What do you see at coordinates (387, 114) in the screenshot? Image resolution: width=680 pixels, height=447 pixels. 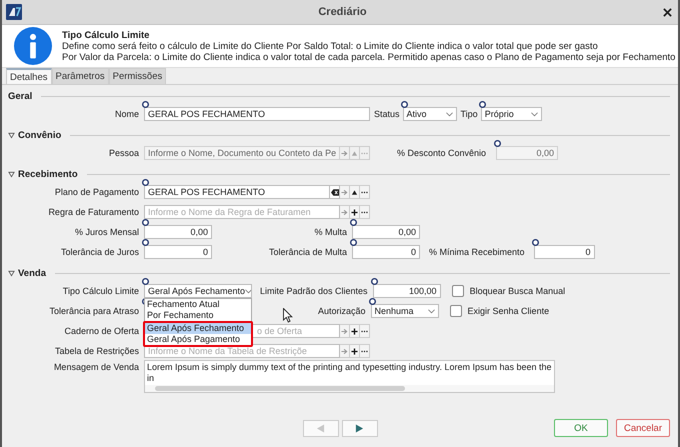 I see `field-label: Status` at bounding box center [387, 114].